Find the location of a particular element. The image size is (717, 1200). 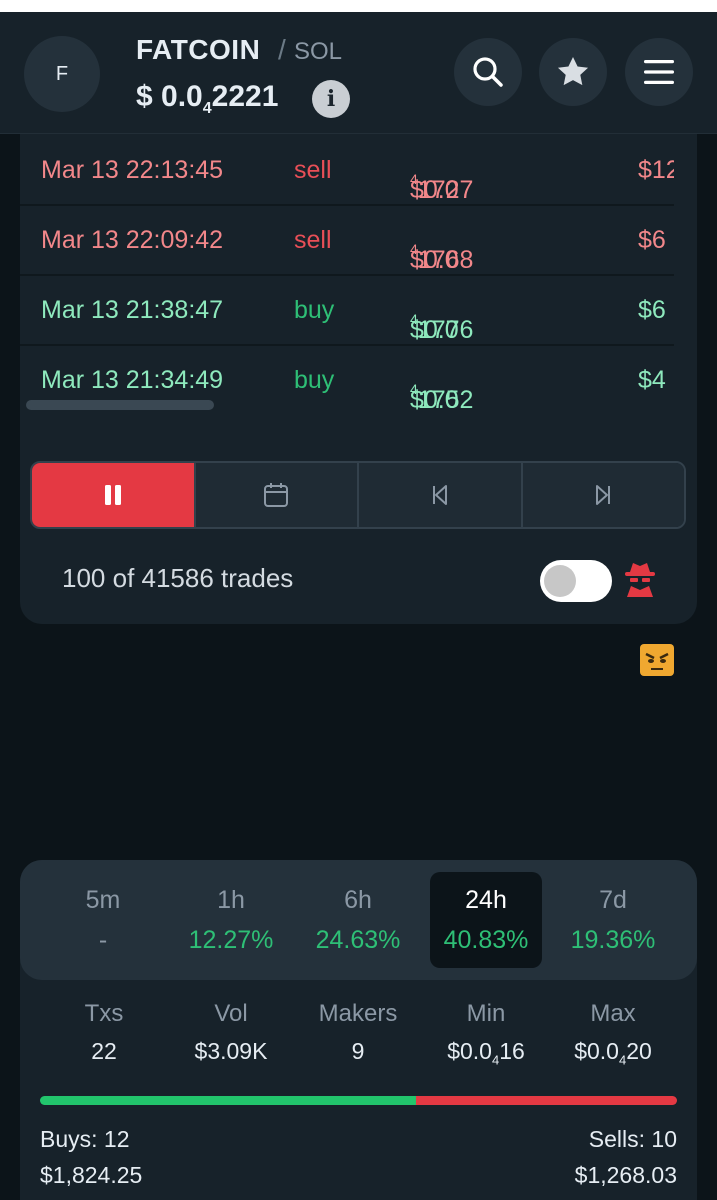

trade-price: $0.0 4 1768 is located at coordinates (441, 250).